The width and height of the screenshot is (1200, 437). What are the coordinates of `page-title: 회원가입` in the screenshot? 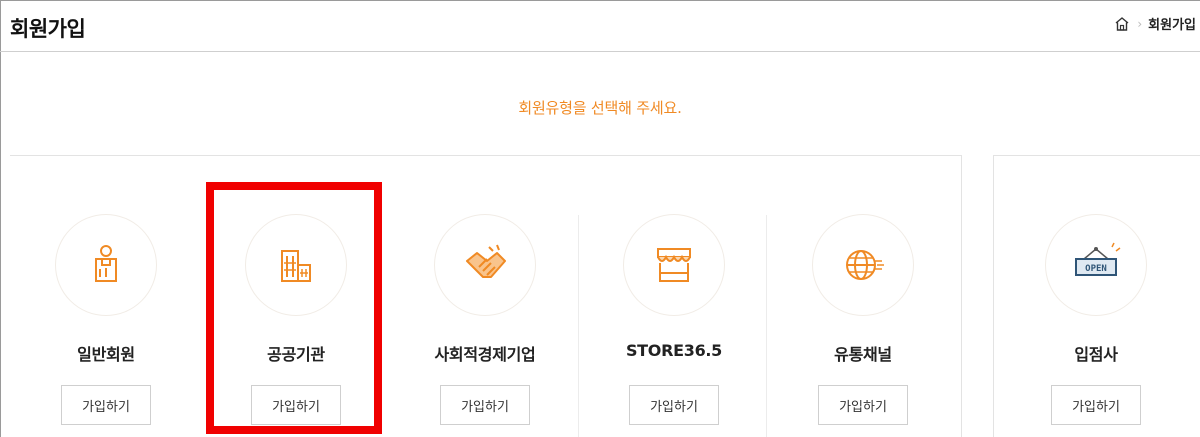 It's located at (48, 29).